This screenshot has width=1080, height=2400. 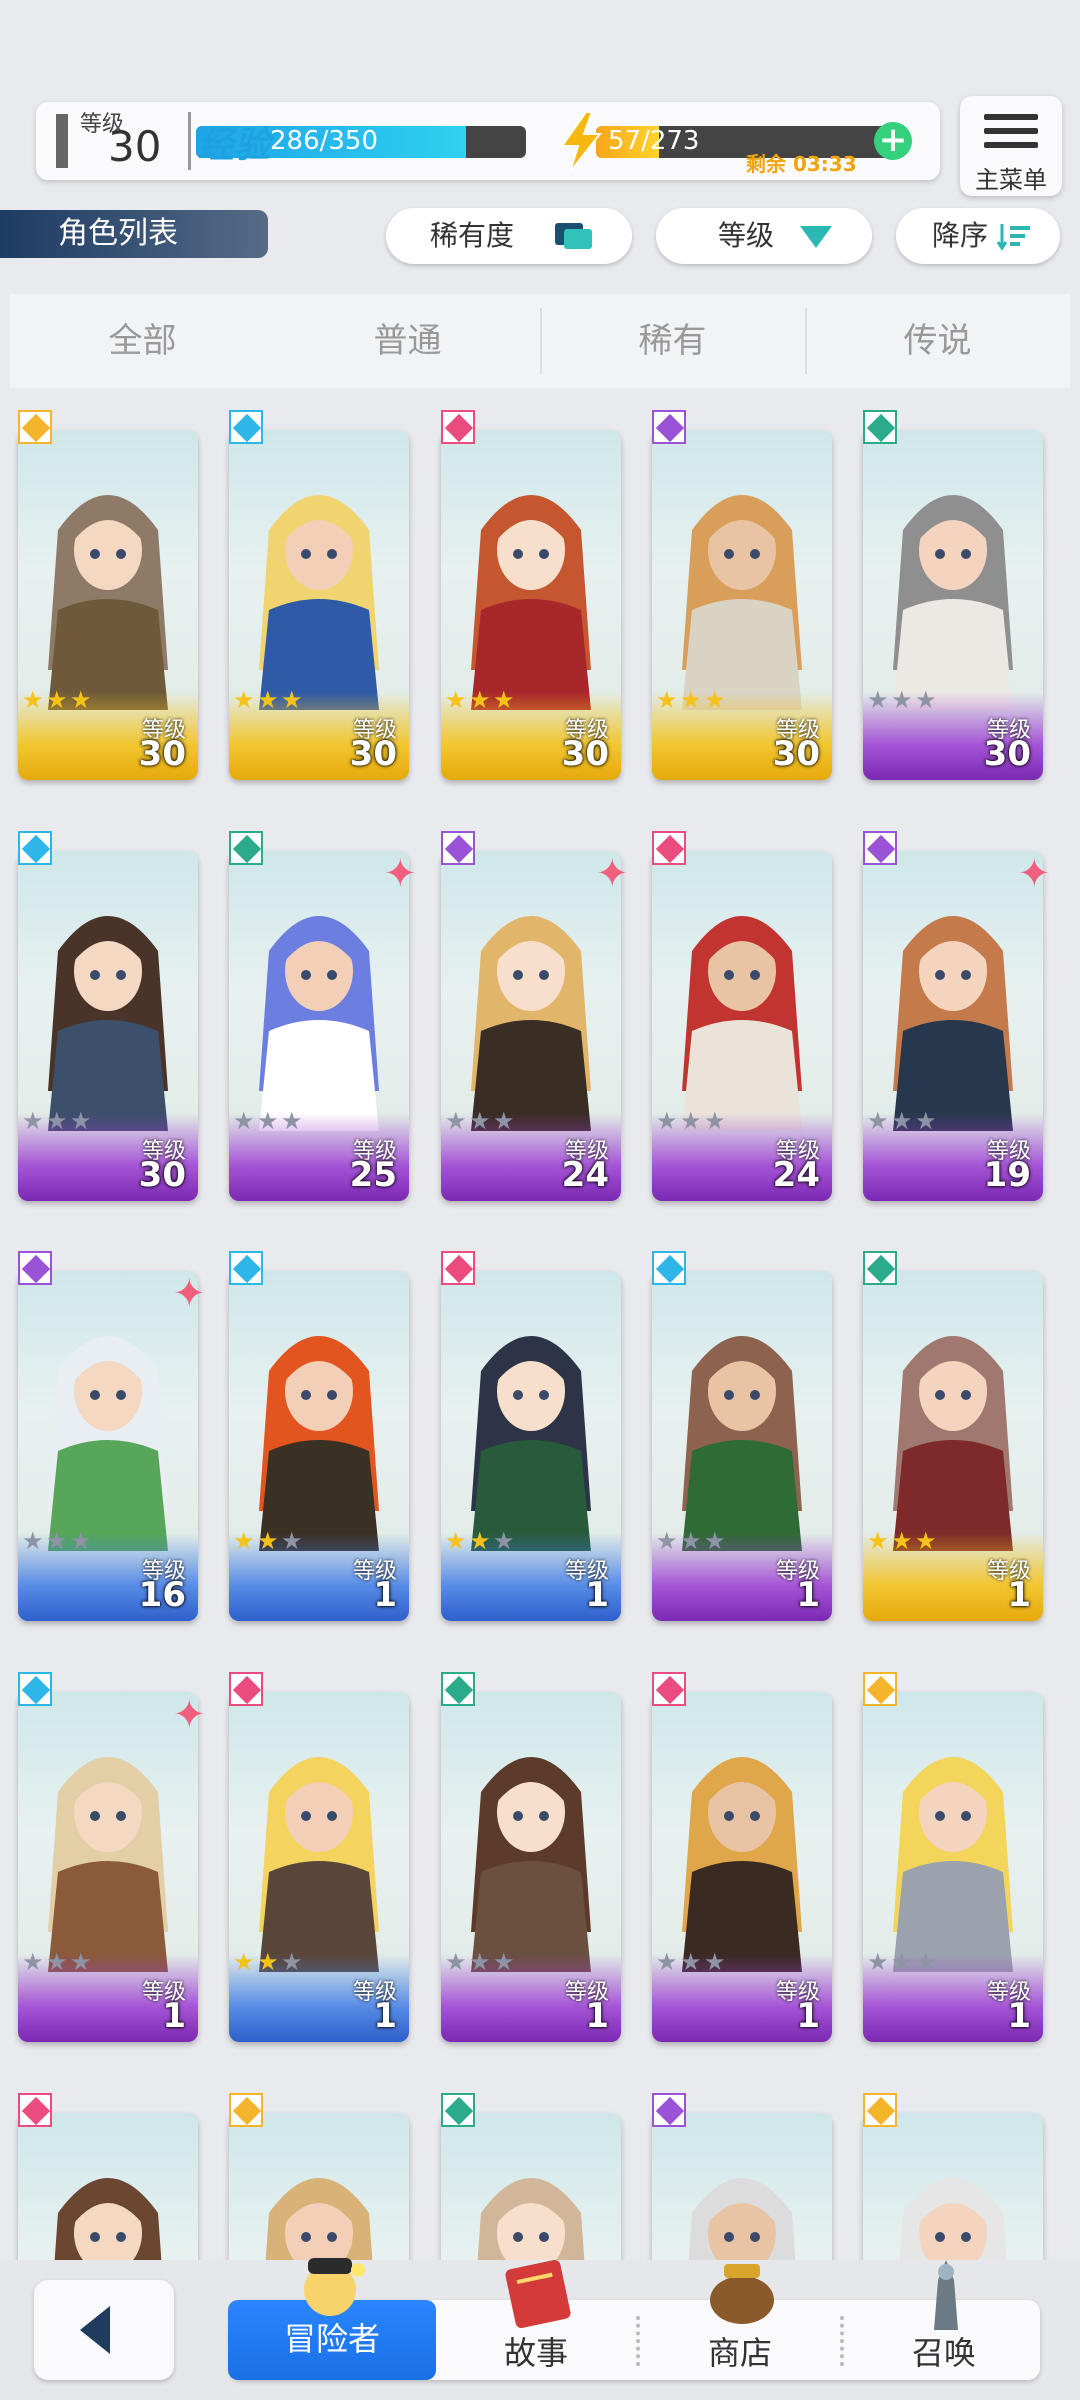 I want to click on main-menu-label: 主菜单, so click(x=1011, y=180).